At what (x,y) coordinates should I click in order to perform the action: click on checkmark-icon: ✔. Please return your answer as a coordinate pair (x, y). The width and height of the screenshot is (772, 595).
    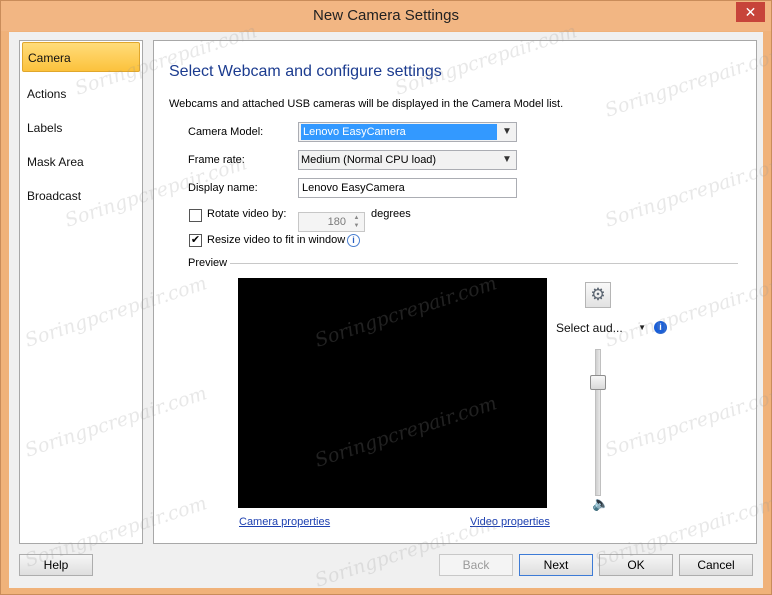
    Looking at the image, I should click on (195, 240).